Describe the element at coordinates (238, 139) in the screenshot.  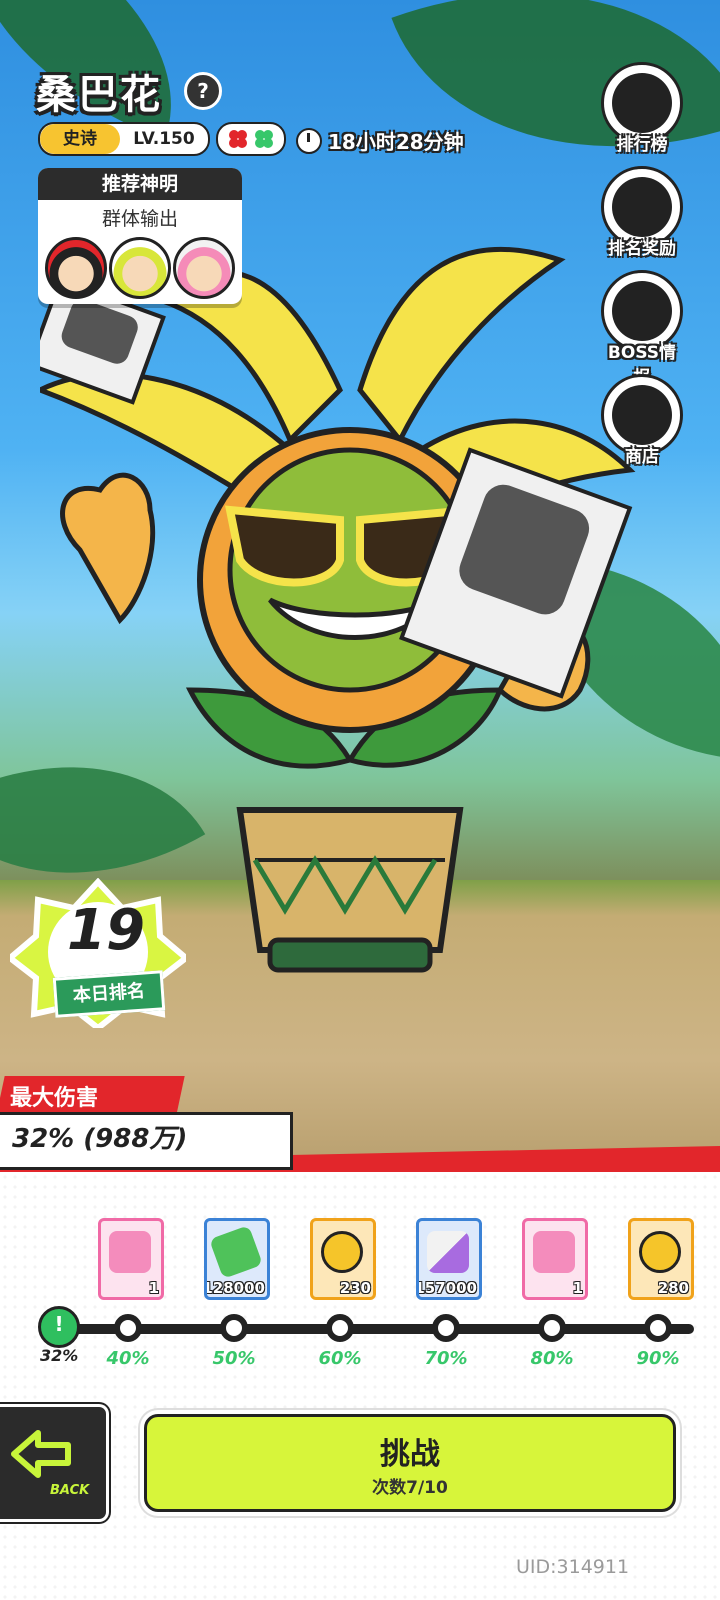
I see `red-clover-icon` at that location.